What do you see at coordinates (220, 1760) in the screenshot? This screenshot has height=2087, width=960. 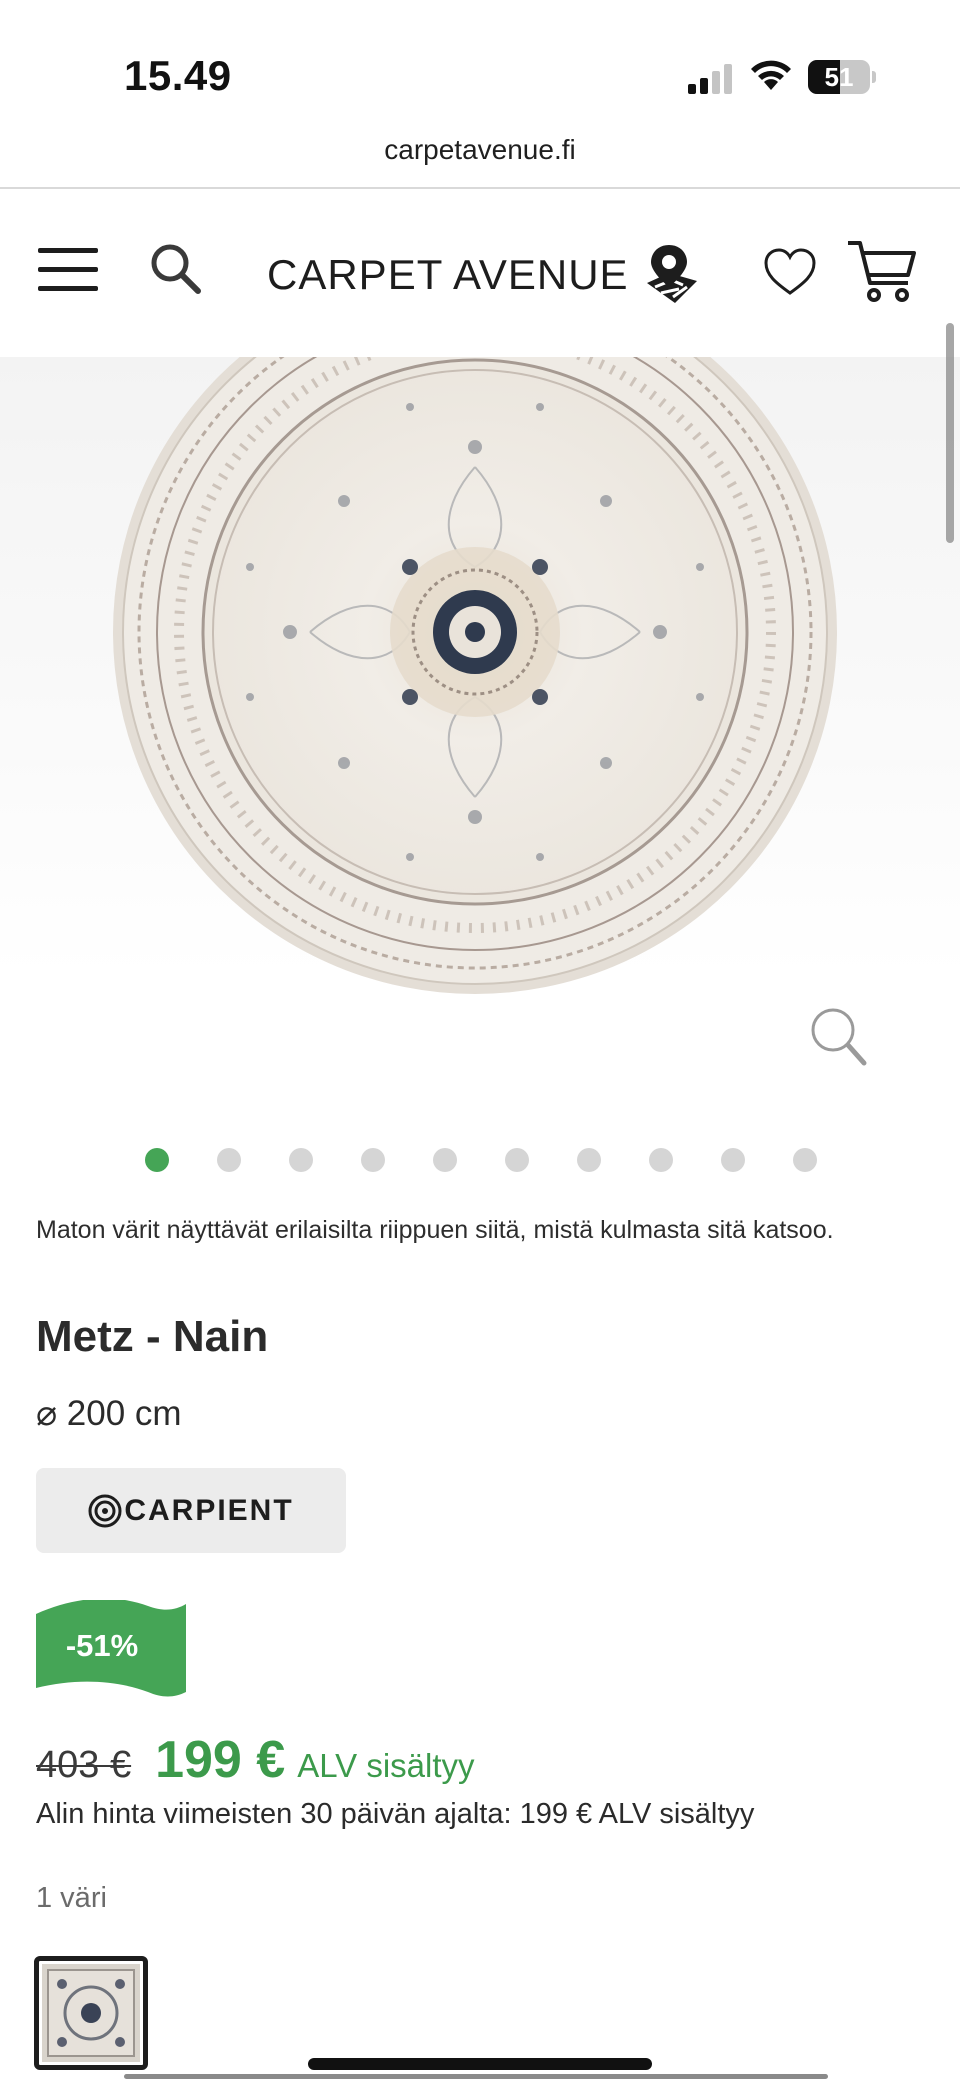 I see `sale-price: 199 €` at bounding box center [220, 1760].